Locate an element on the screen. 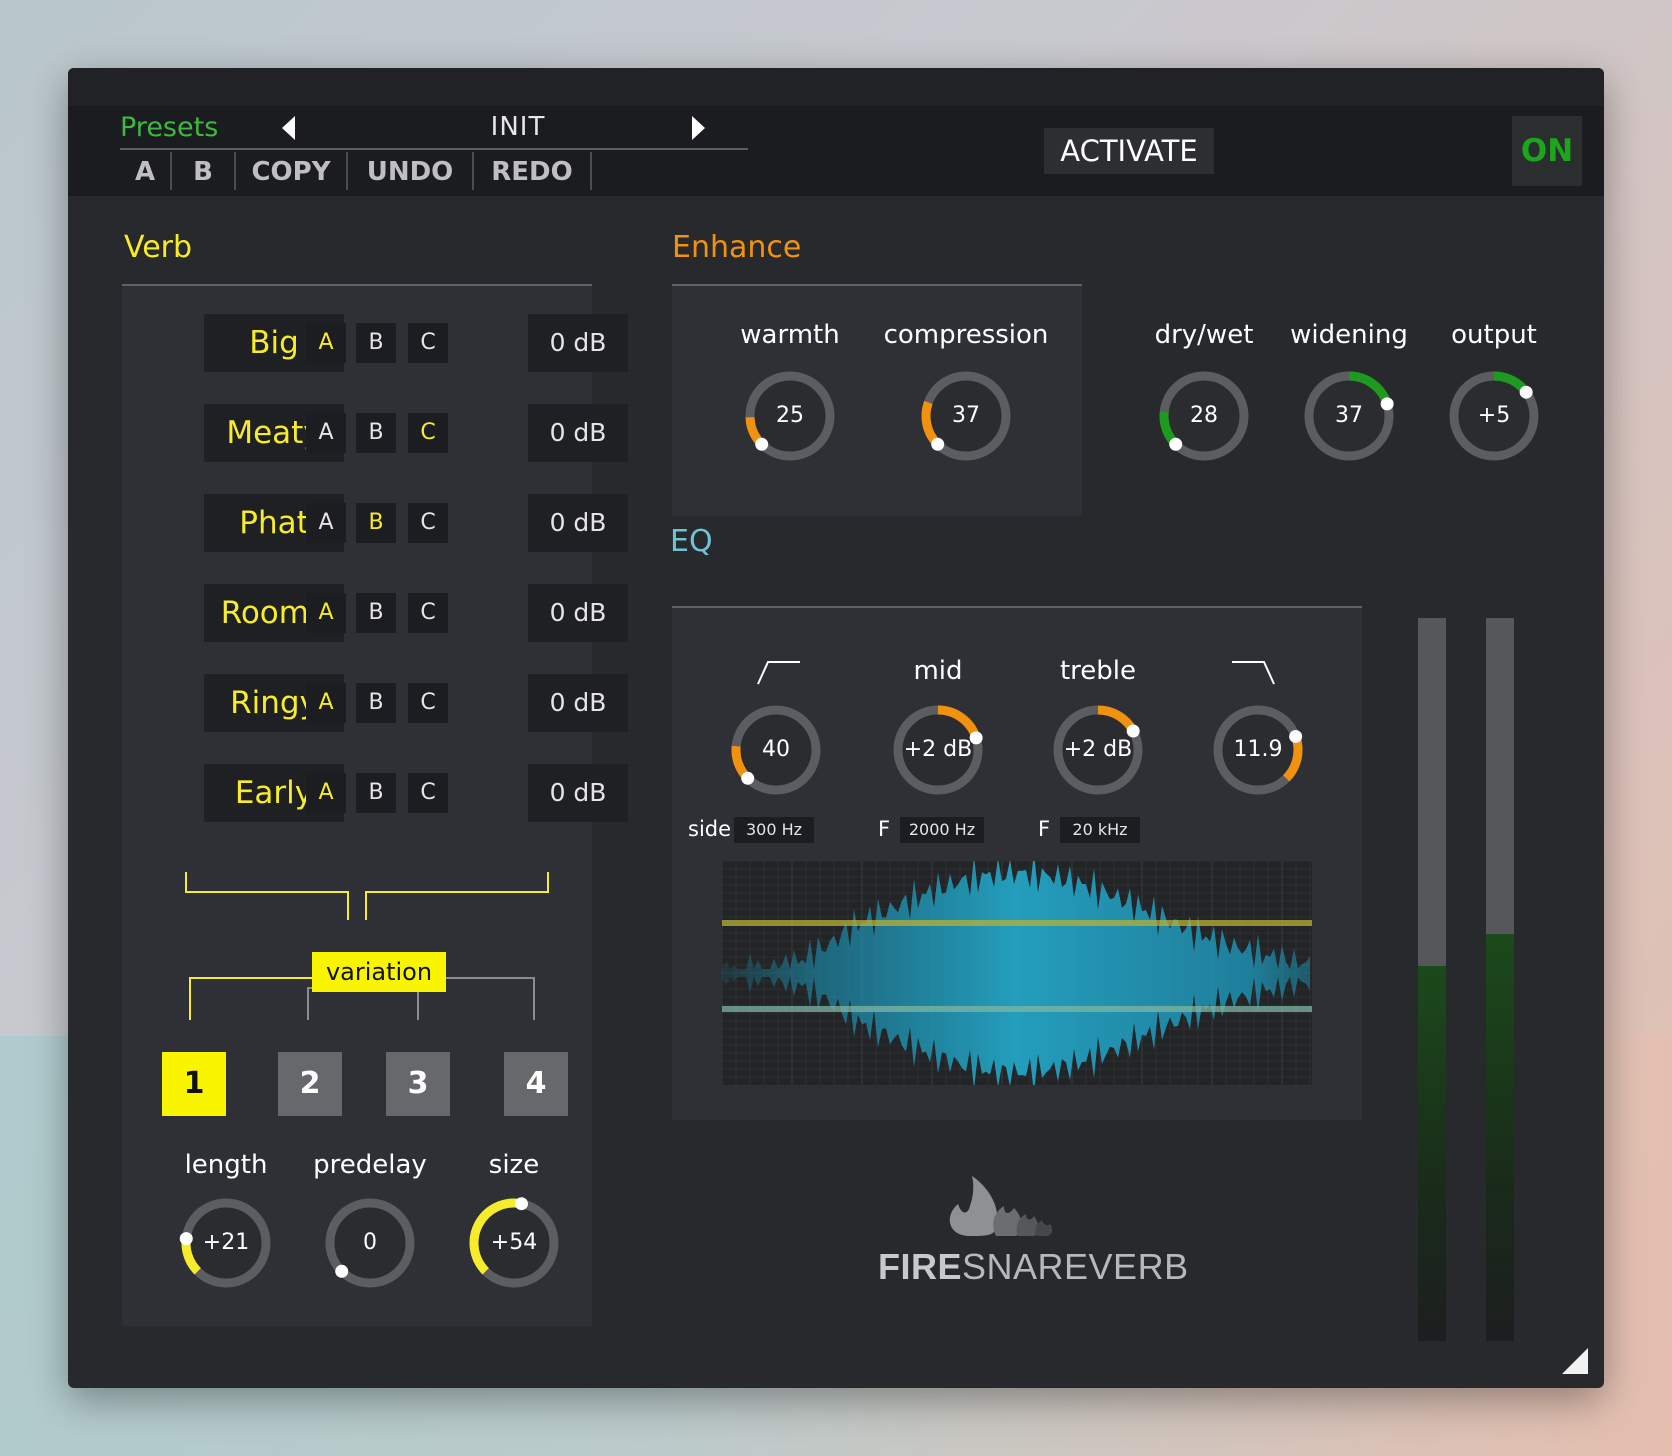  mid-knob: +2 dB is located at coordinates (938, 750).